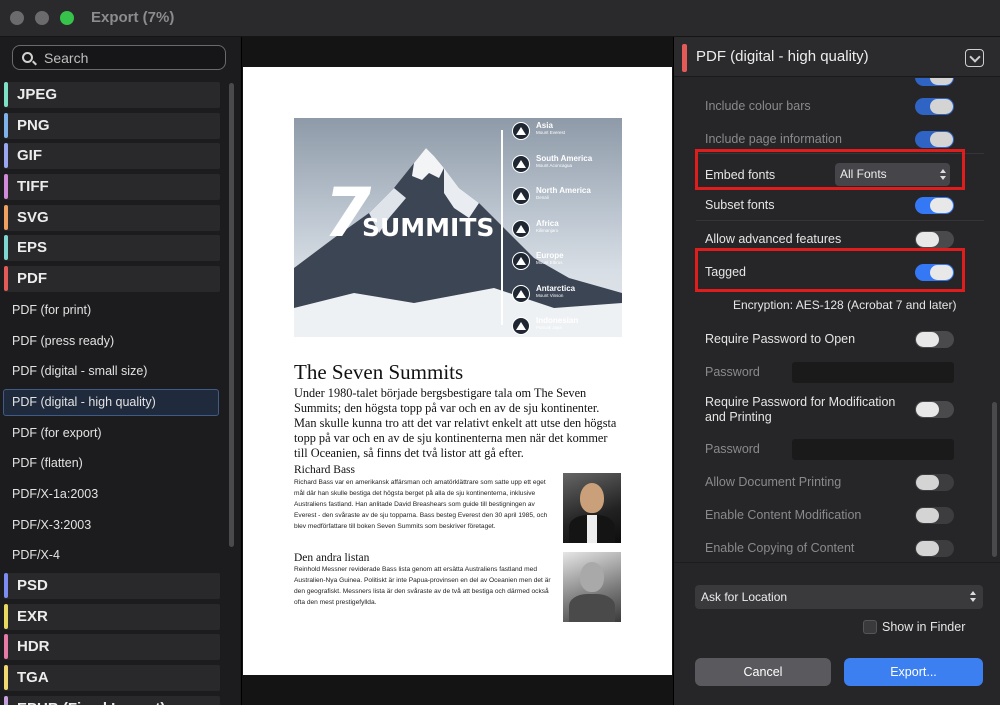 The image size is (1000, 705). I want to click on partial-toggle, so click(934, 82).